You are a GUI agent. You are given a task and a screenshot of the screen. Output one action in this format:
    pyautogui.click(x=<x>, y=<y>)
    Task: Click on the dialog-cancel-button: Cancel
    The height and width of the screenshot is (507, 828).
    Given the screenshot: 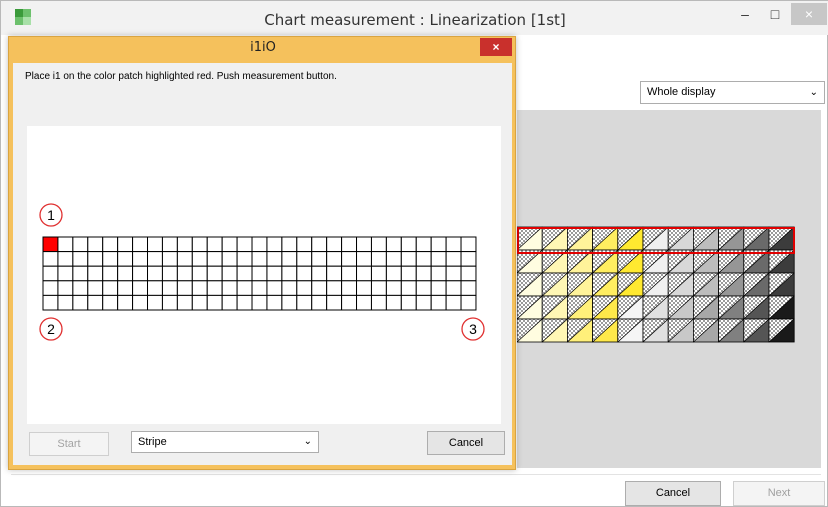 What is the action you would take?
    pyautogui.click(x=466, y=443)
    